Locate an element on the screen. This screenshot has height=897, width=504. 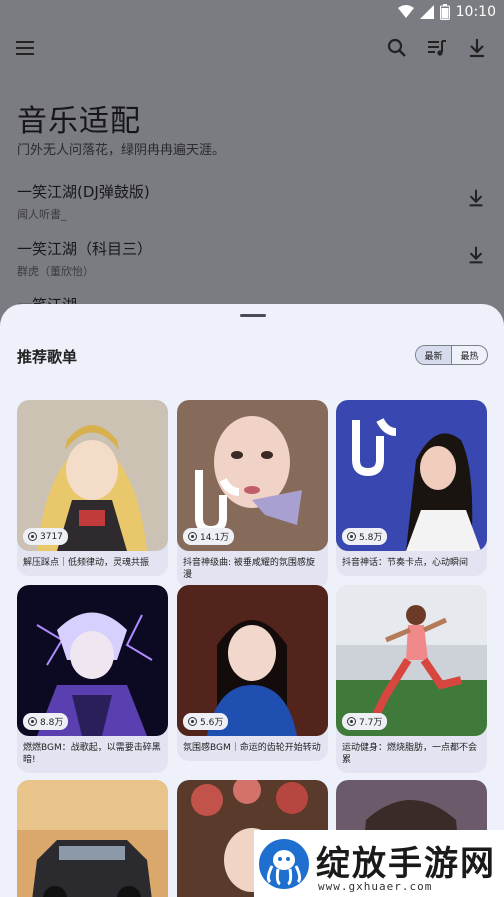
song-artist: 闻人听書_ is located at coordinates (42, 214).